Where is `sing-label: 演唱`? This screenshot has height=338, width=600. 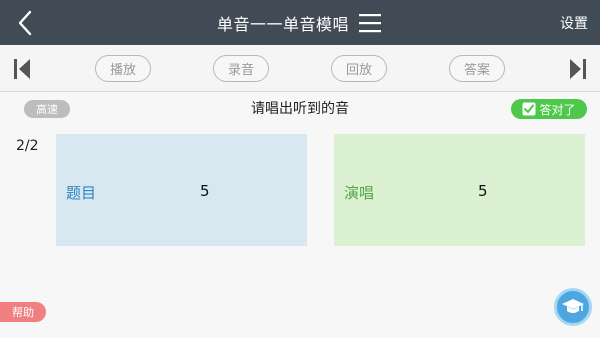 sing-label: 演唱 is located at coordinates (359, 193).